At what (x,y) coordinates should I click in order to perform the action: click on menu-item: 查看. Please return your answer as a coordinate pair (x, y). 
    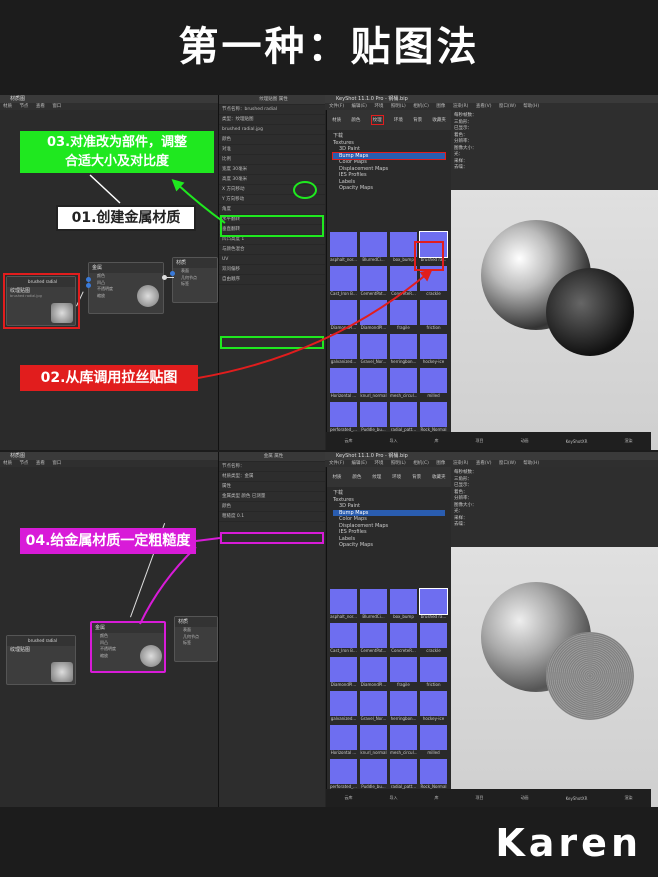
    Looking at the image, I should click on (40, 106).